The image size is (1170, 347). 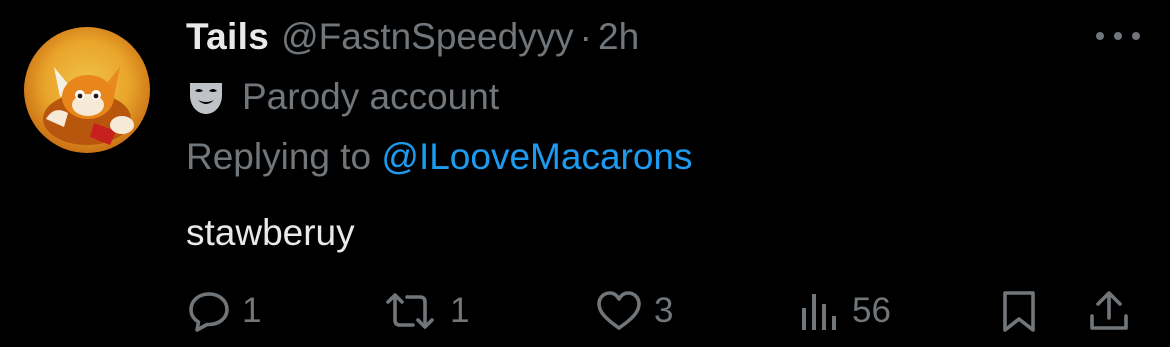 I want to click on views-button: 56, so click(x=843, y=311).